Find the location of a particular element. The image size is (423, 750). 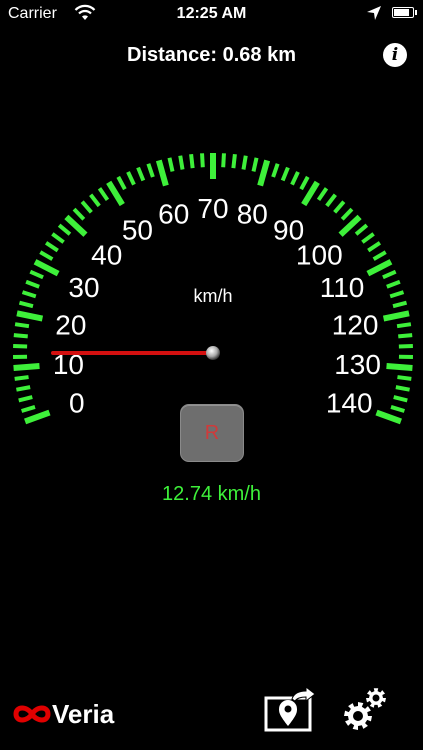

tick-label: 110 is located at coordinates (342, 287).